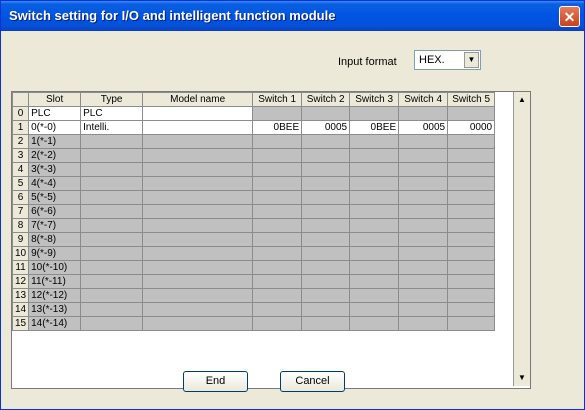 Image resolution: width=585 pixels, height=410 pixels. I want to click on table-row: 4 3(*-3), so click(254, 169).